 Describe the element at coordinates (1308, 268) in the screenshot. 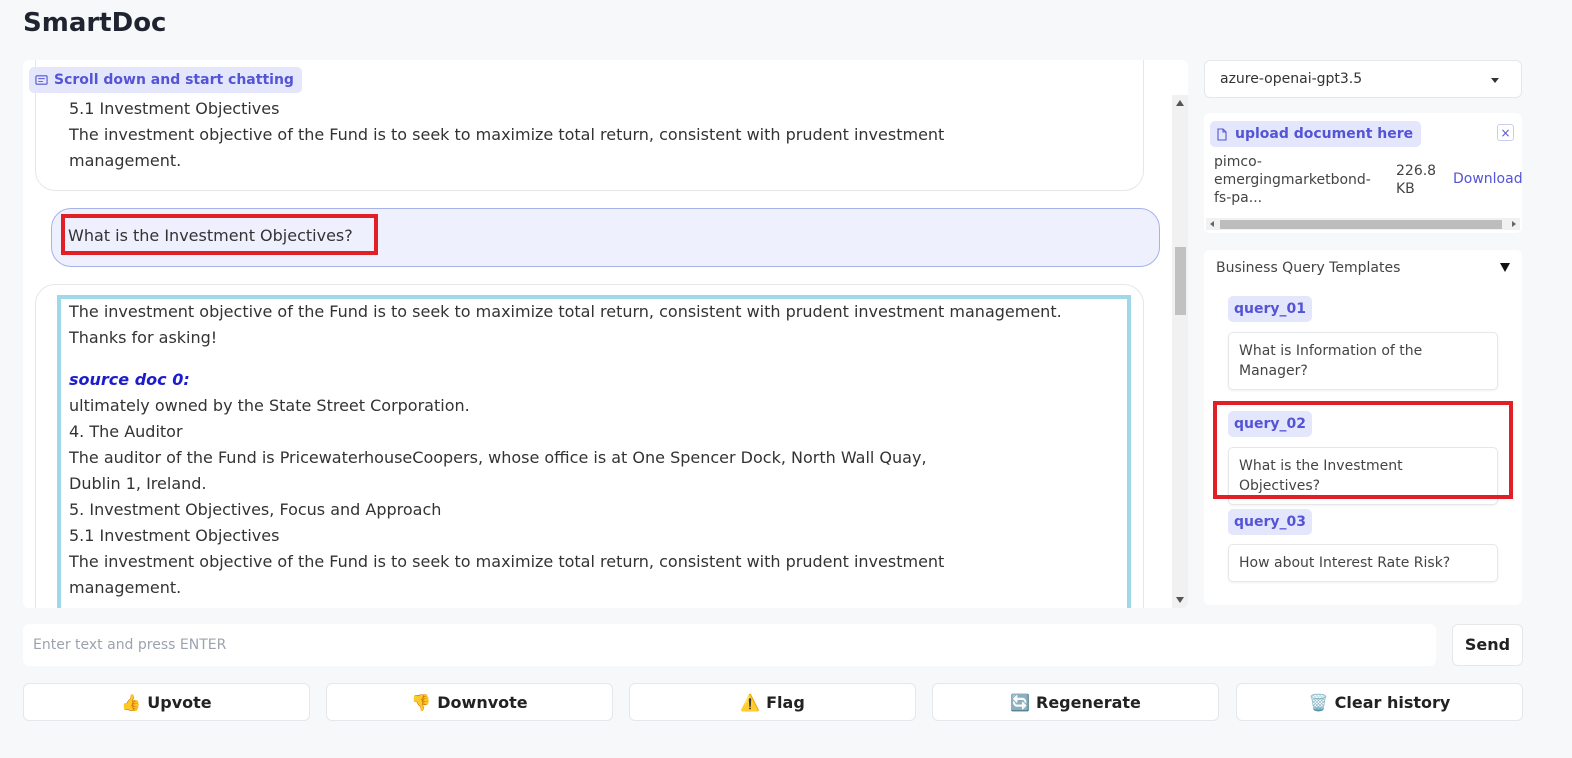

I see `query-templates-title: Business Query Templates` at that location.